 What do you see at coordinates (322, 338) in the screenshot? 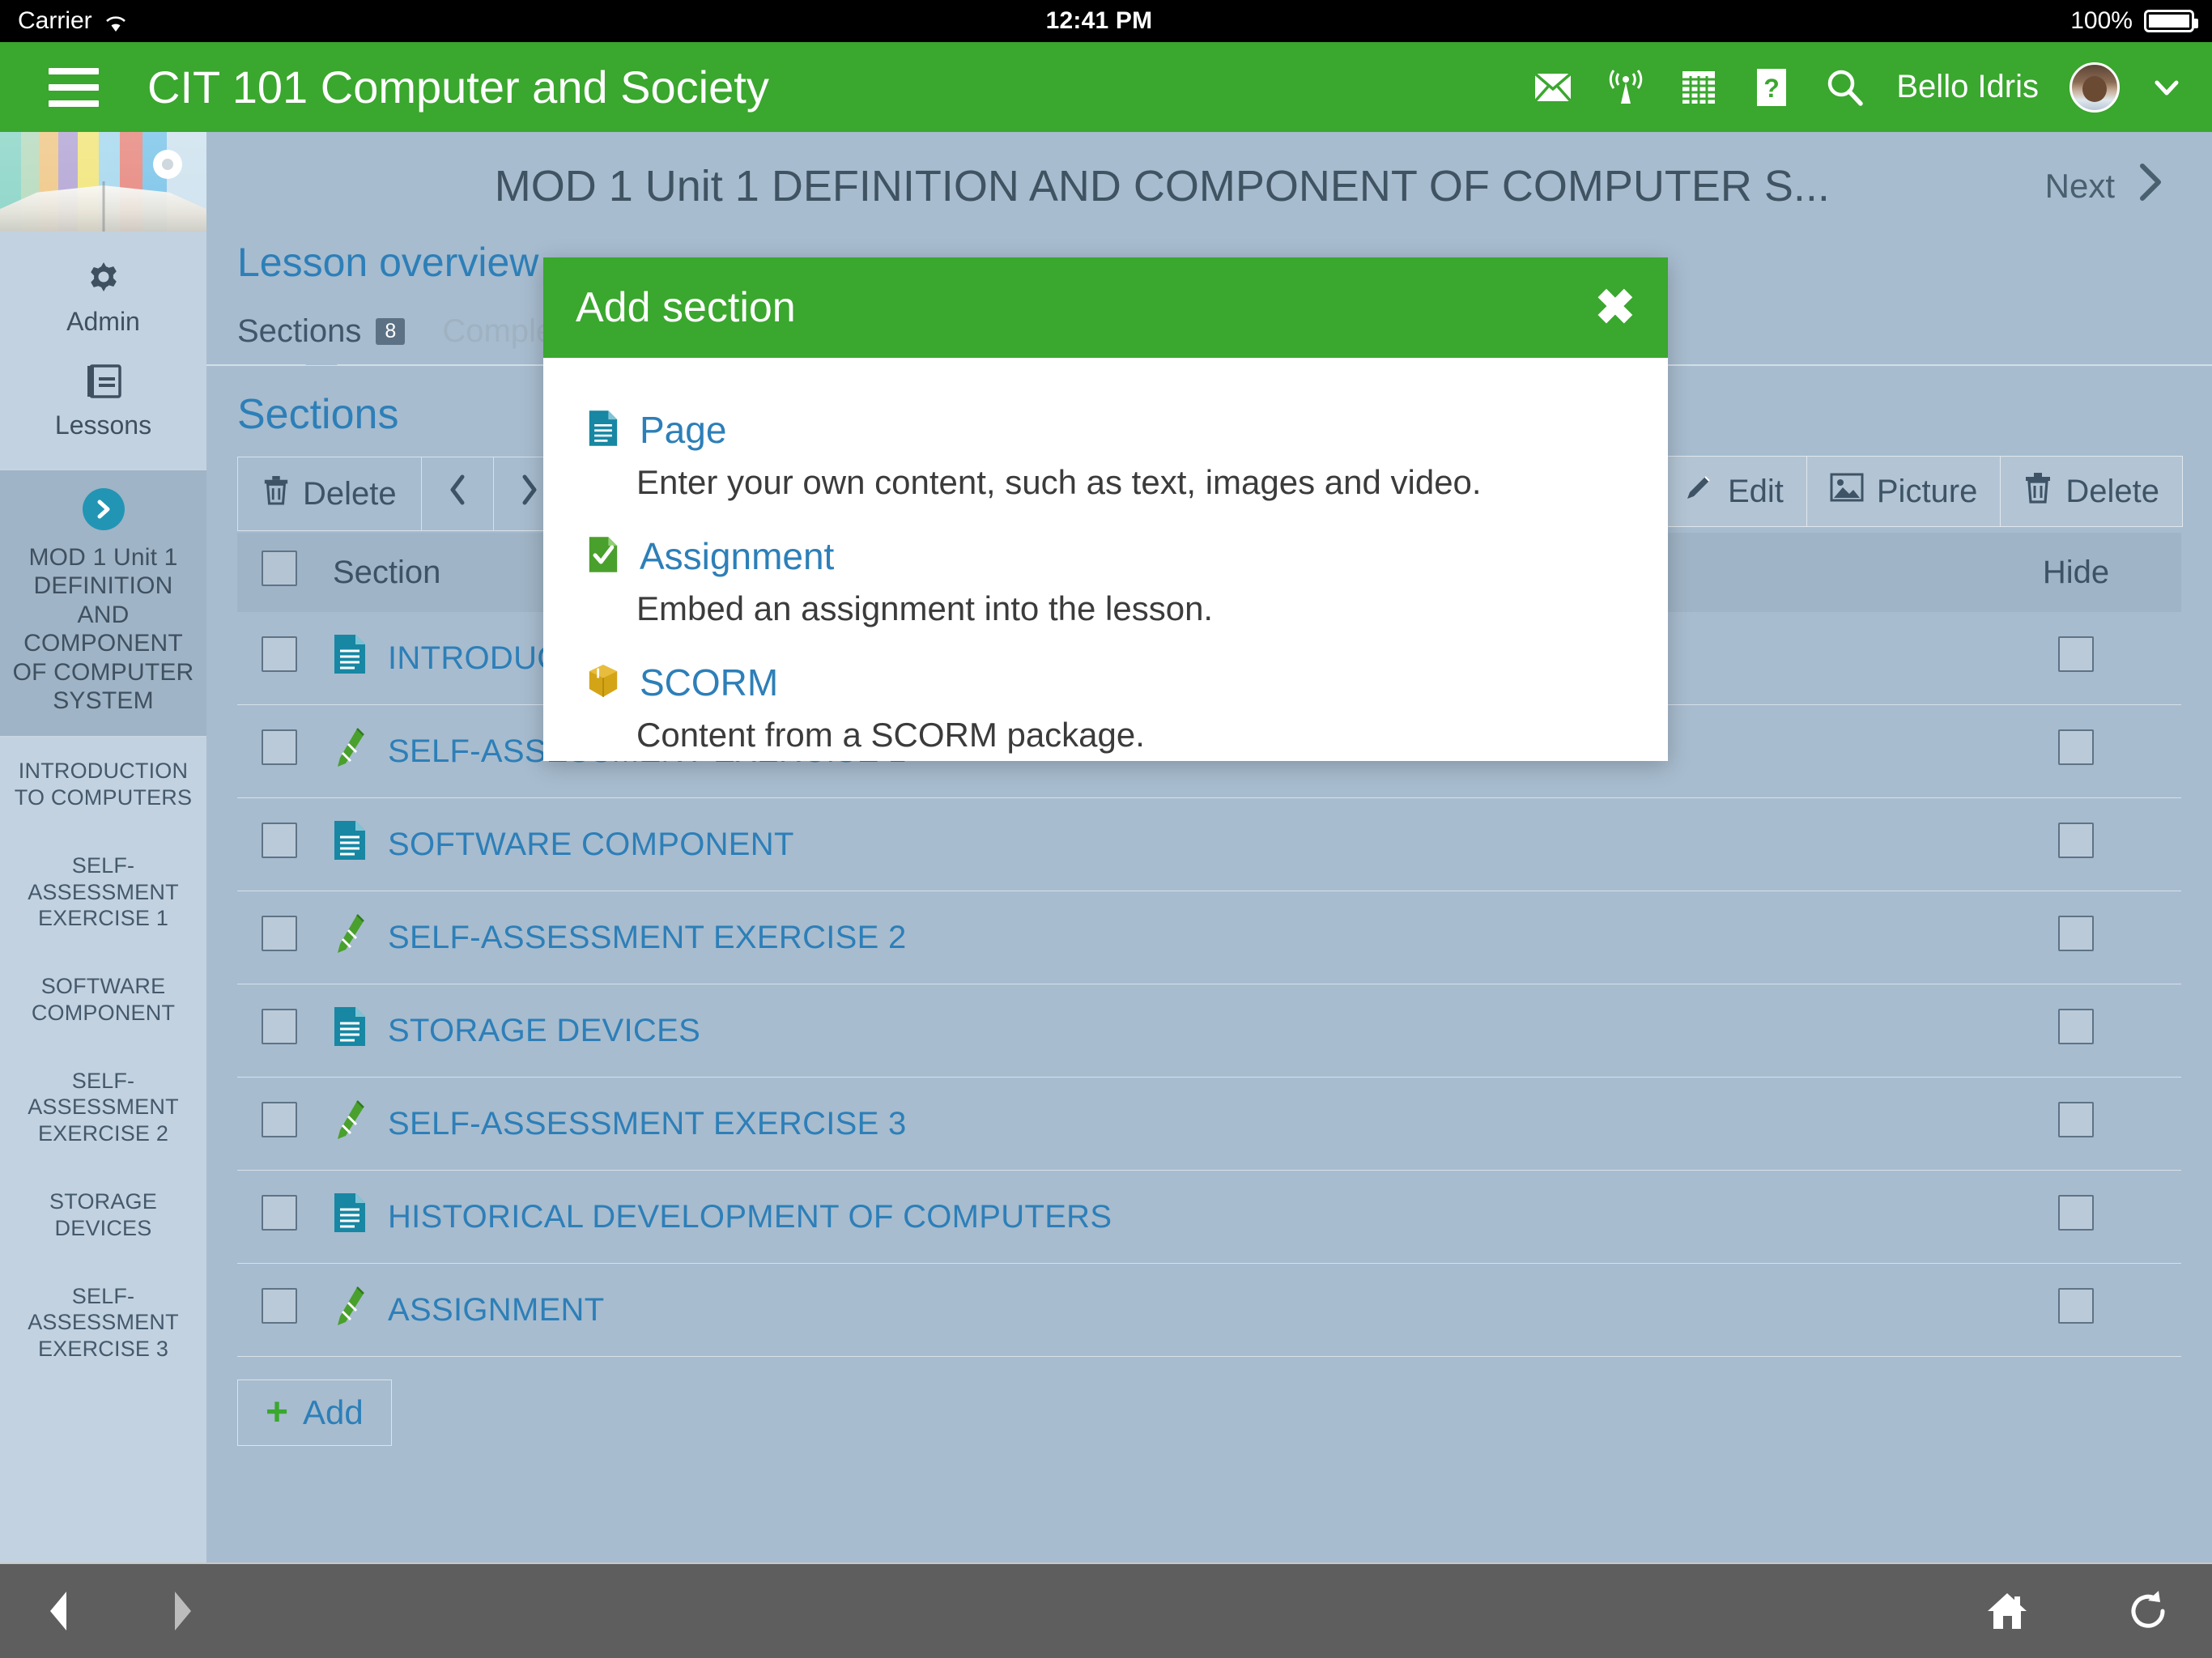
I see `tab-sections: Sections 8` at bounding box center [322, 338].